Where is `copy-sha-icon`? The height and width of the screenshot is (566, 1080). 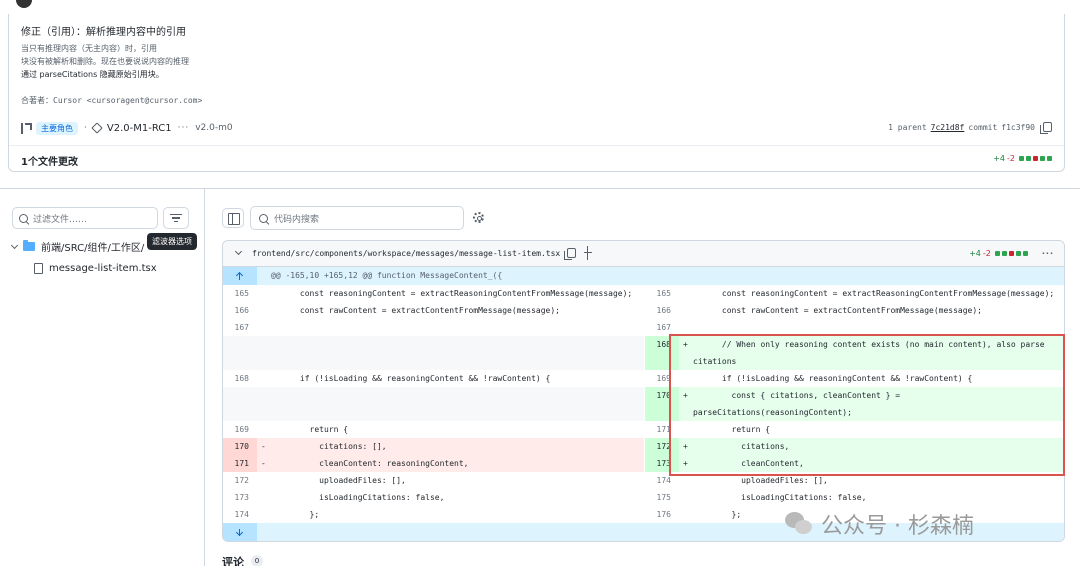
copy-sha-icon is located at coordinates (1046, 128).